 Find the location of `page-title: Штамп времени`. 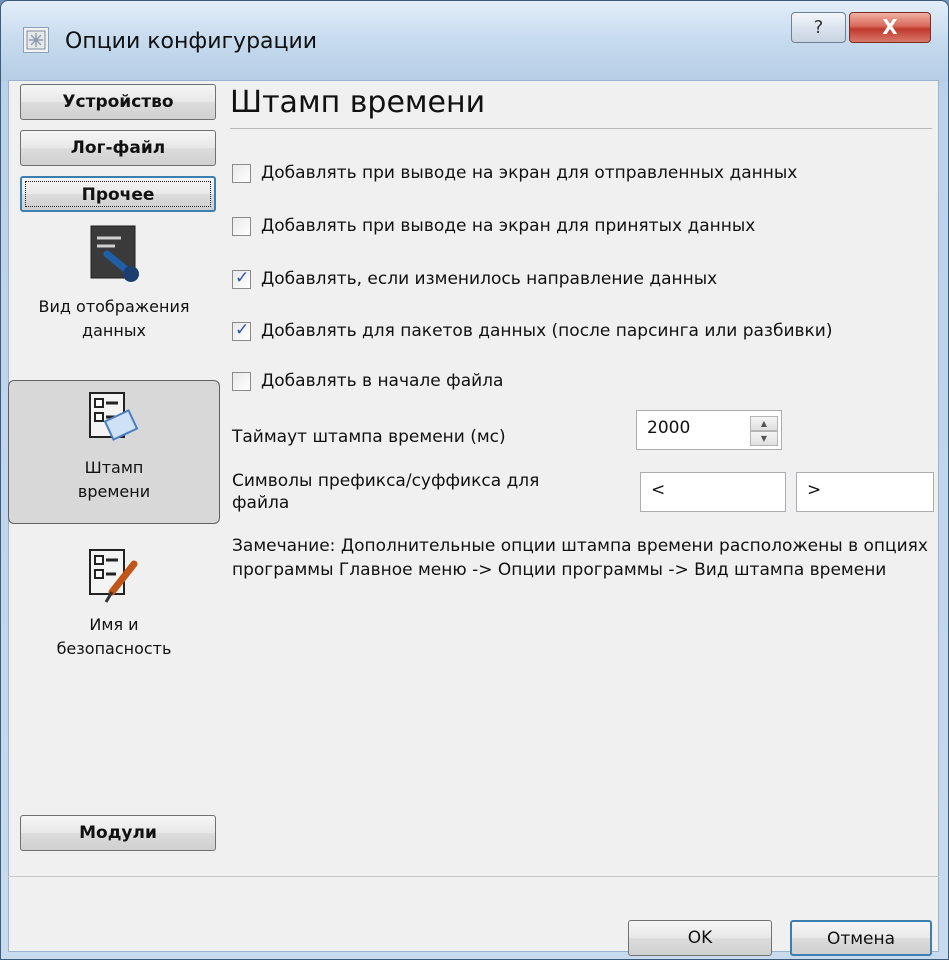

page-title: Штамп времени is located at coordinates (358, 102).